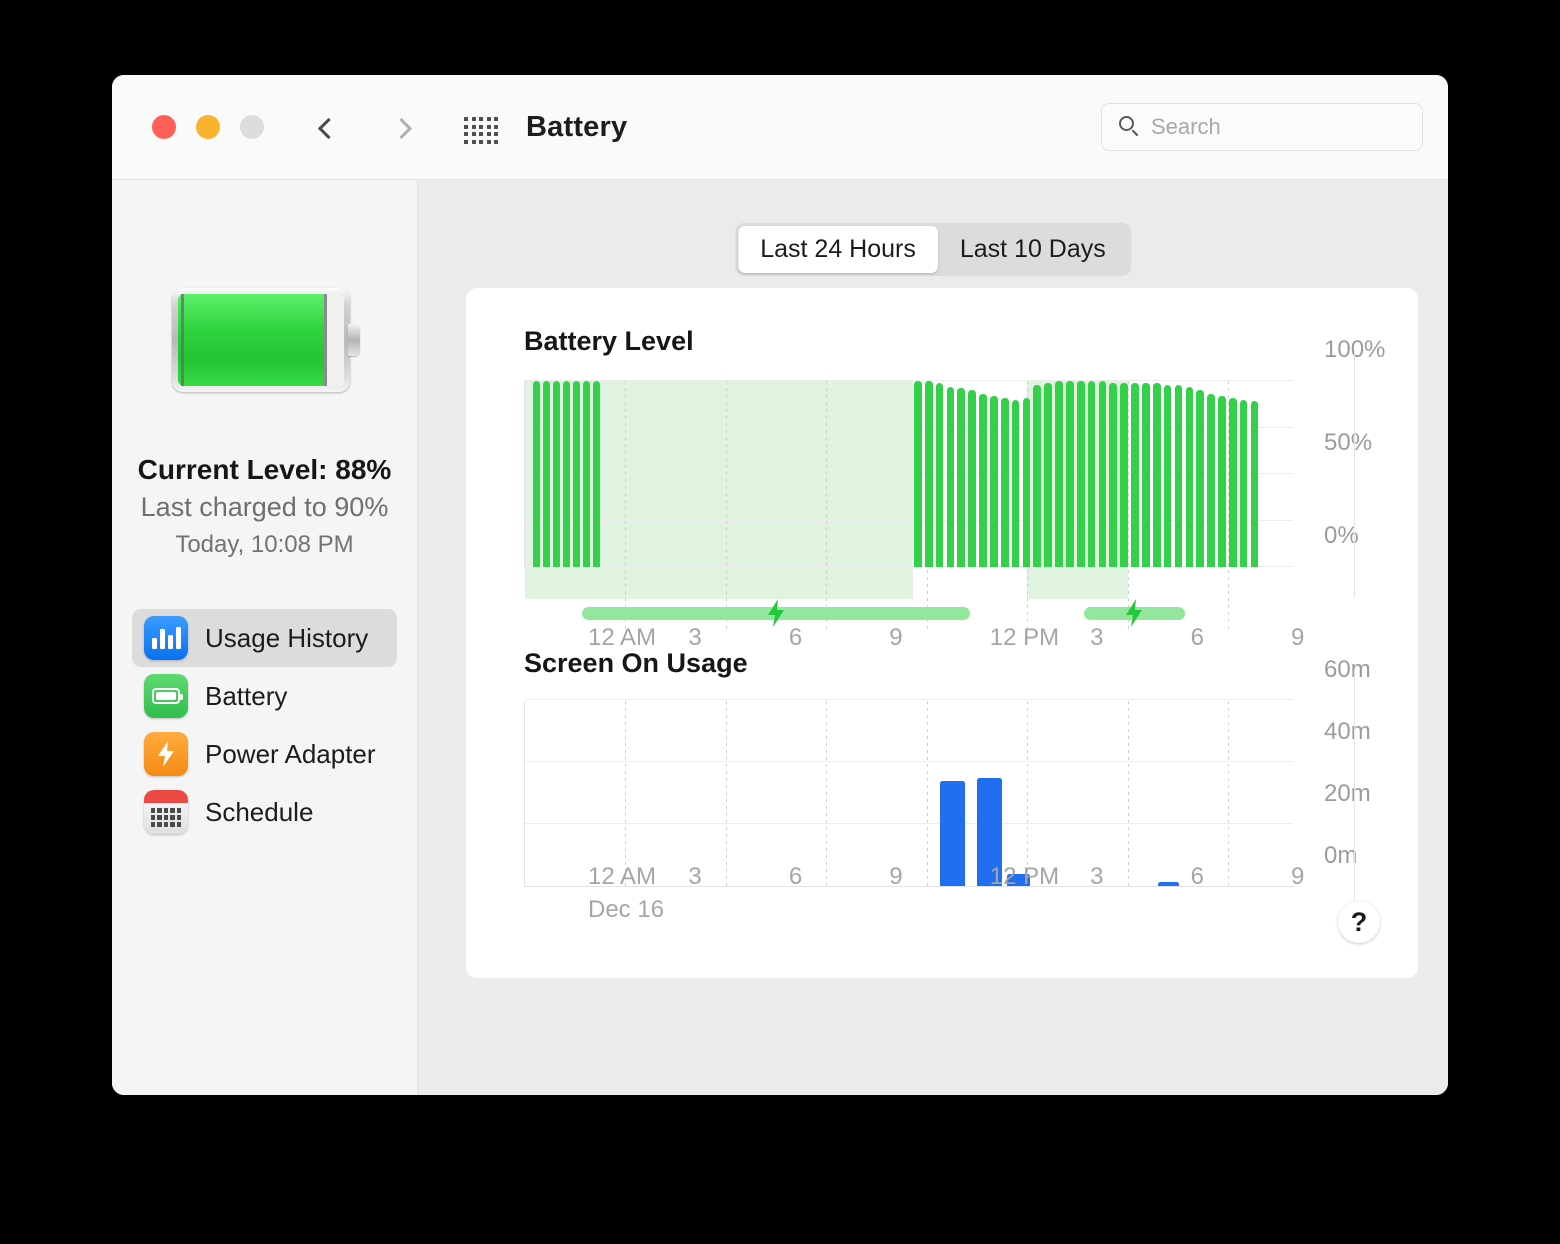 This screenshot has height=1244, width=1560. Describe the element at coordinates (166, 638) in the screenshot. I see `bar-chart-icon` at that location.